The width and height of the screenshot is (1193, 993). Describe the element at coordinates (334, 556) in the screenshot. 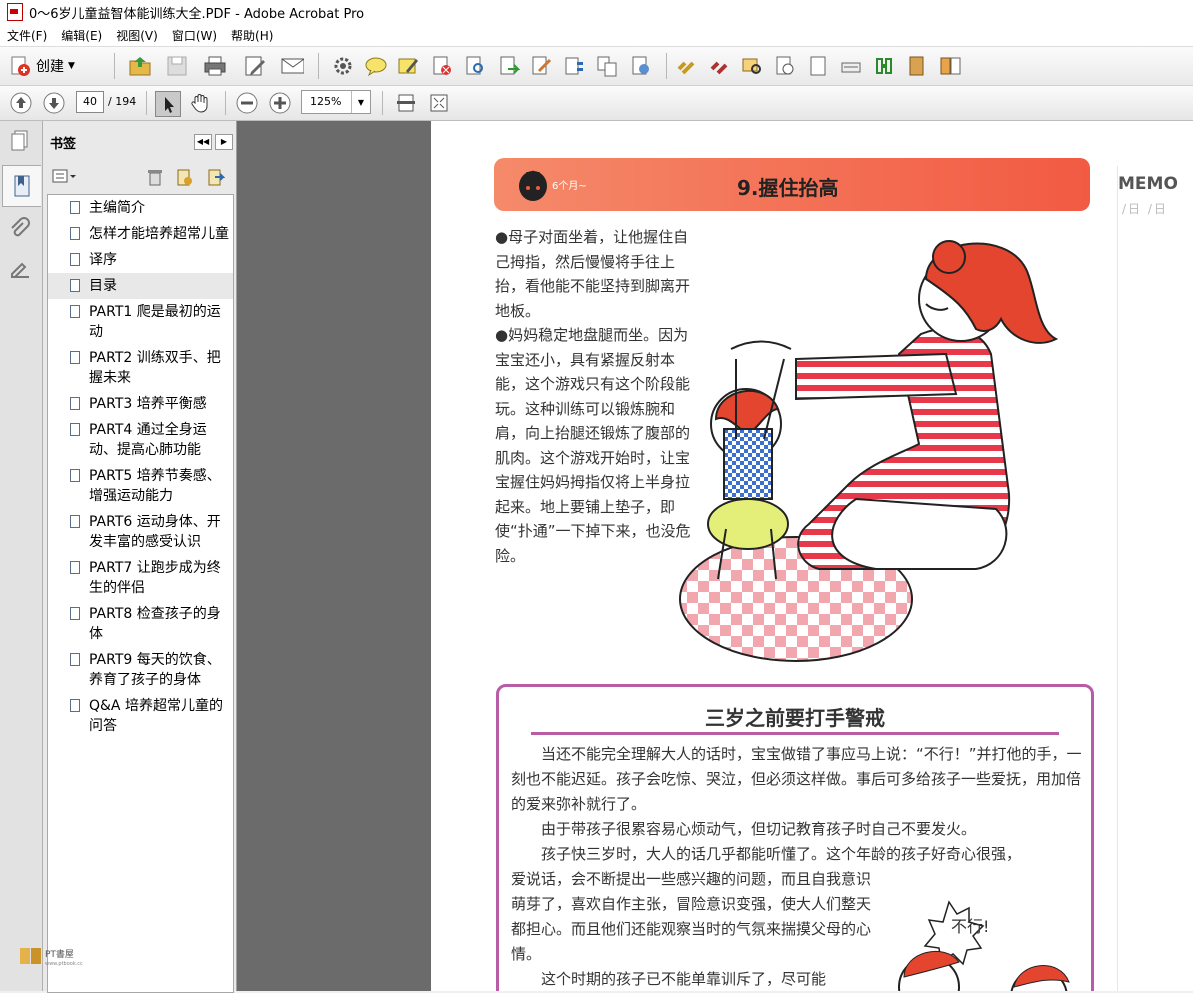

I see `document-background` at that location.